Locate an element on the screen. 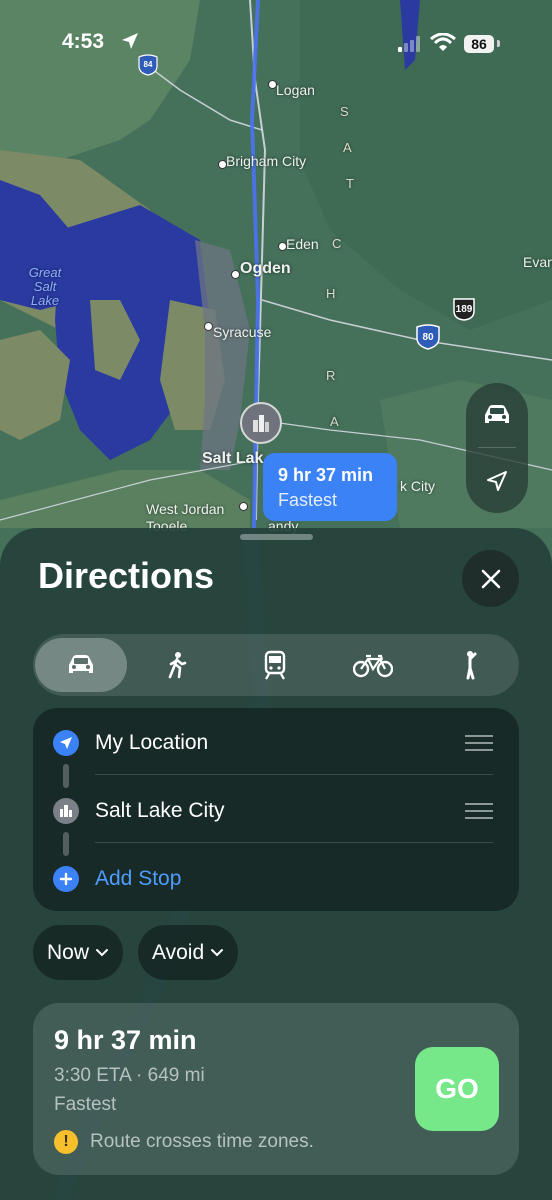 The height and width of the screenshot is (1200, 552). bicycle-icon is located at coordinates (373, 666).